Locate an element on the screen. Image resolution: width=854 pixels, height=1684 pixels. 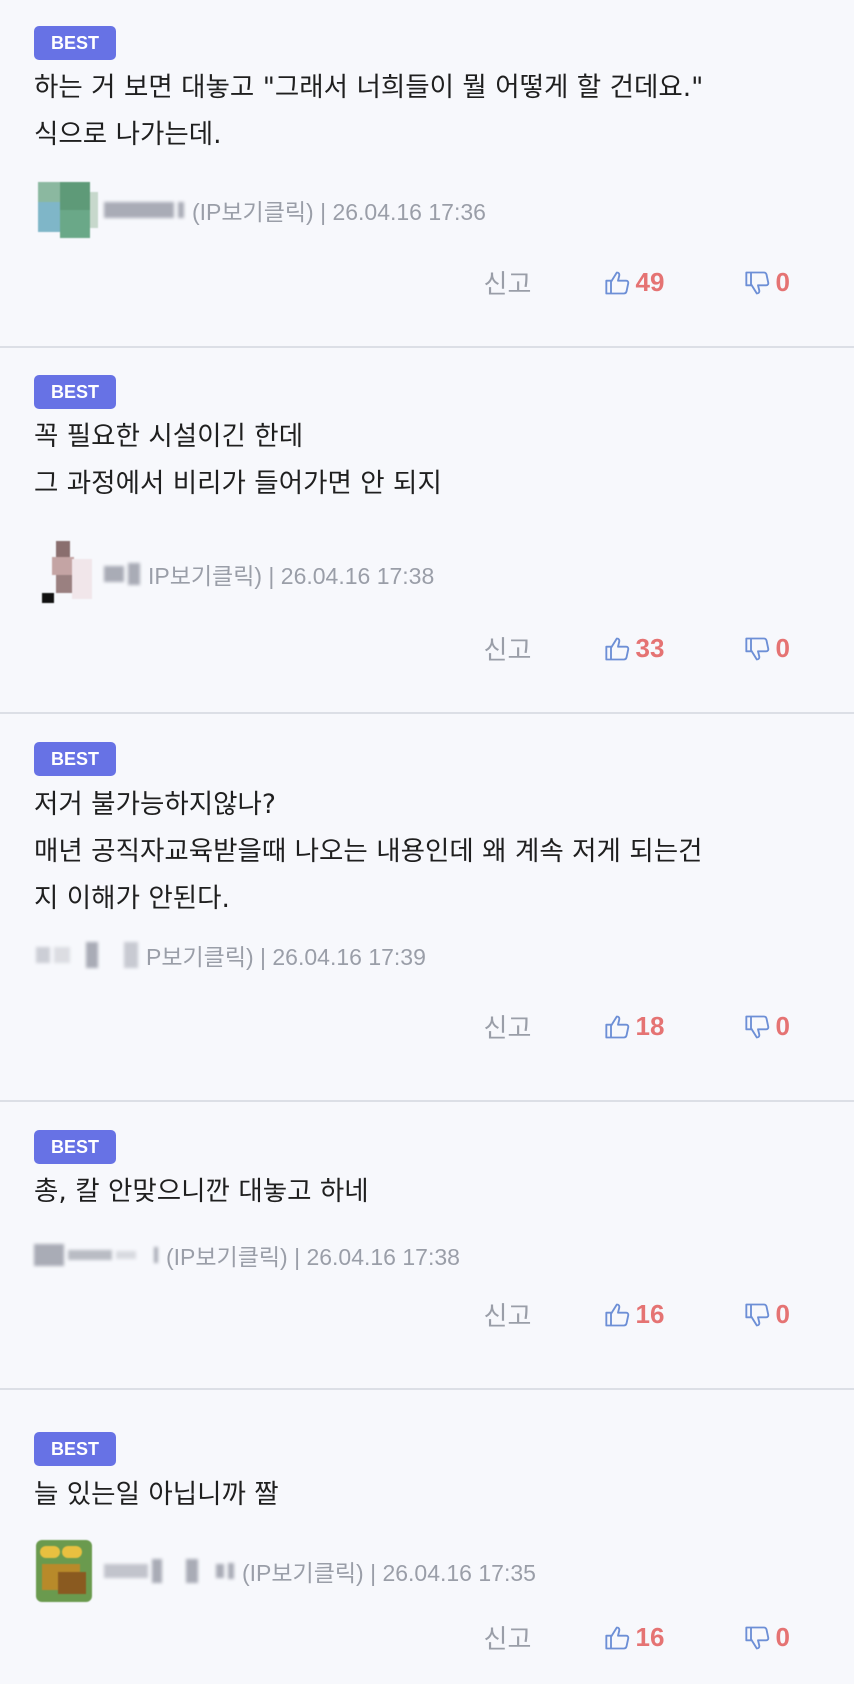
comment-line: 늘 있는일 아닙니까 짤 is located at coordinates (156, 1494).